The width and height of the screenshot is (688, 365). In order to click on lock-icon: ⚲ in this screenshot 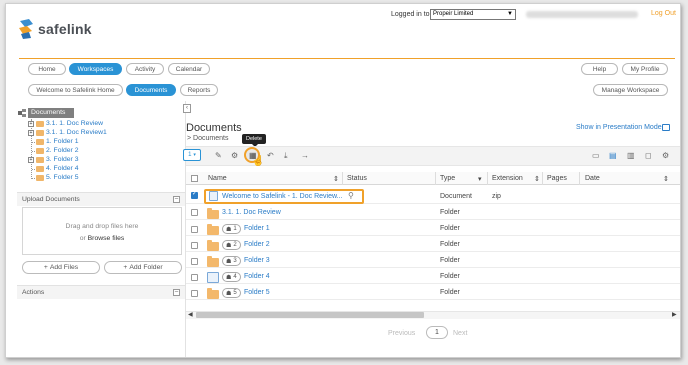, I will do `click(351, 195)`.